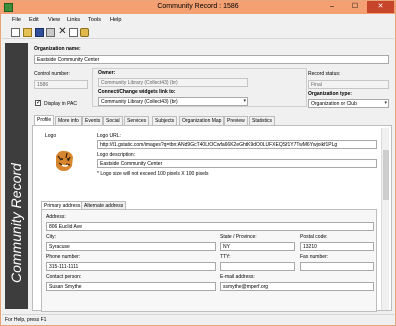 The image size is (396, 326). What do you see at coordinates (94, 20) in the screenshot?
I see `menu-tools: Tools` at bounding box center [94, 20].